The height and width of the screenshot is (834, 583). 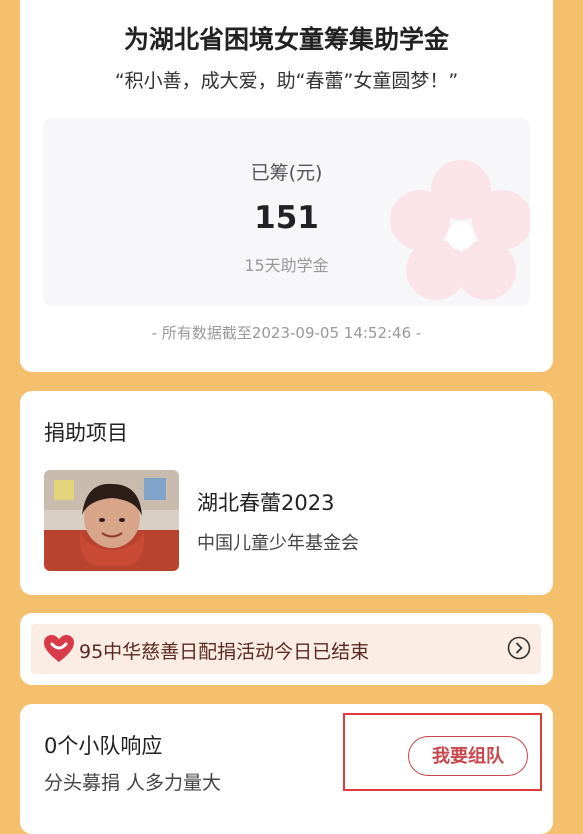 What do you see at coordinates (224, 652) in the screenshot?
I see `notice-text: 95中华慈善日配捐活动今日已结束` at bounding box center [224, 652].